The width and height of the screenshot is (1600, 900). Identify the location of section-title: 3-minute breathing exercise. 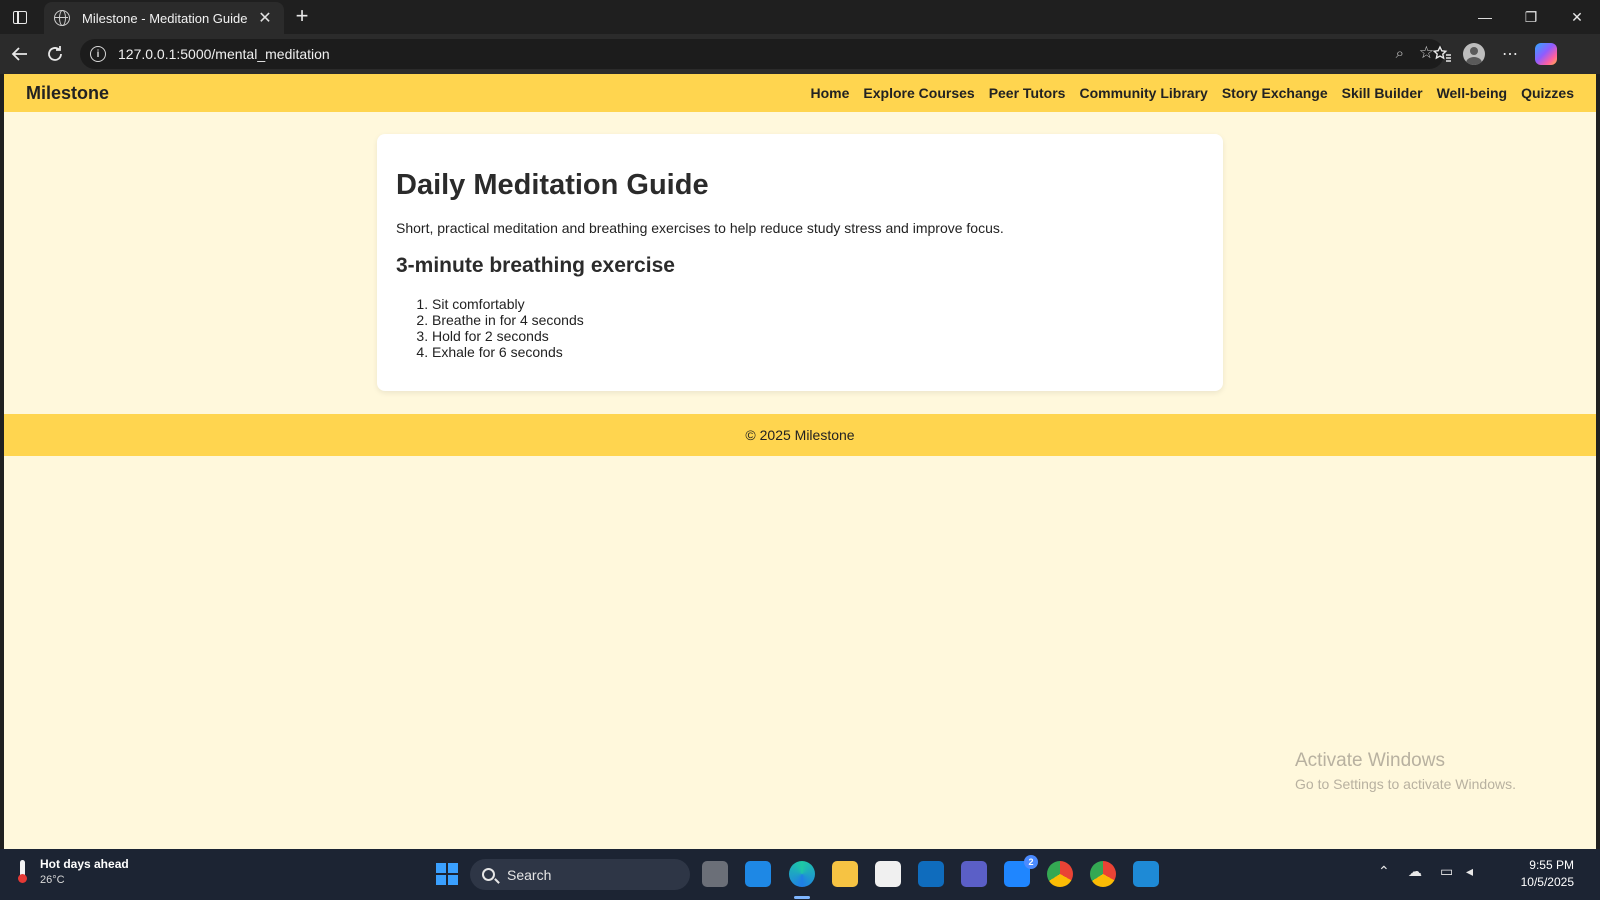
(535, 265).